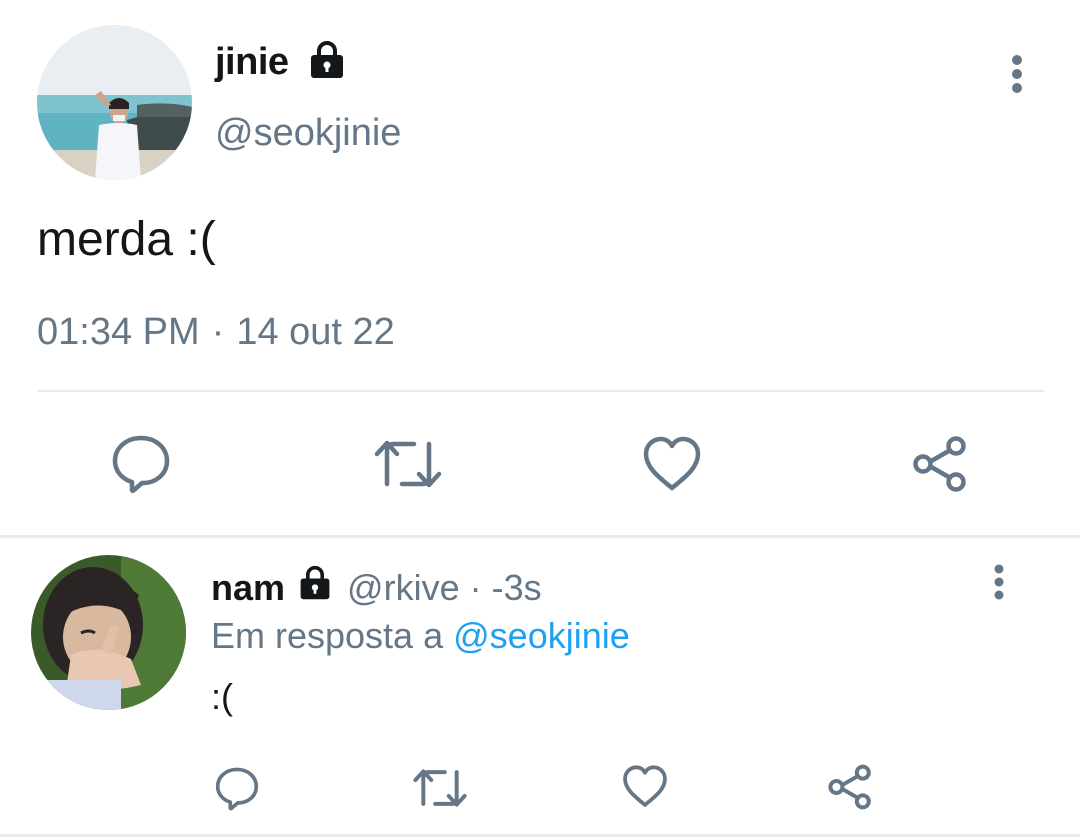  I want to click on reply-avatar, so click(108, 632).